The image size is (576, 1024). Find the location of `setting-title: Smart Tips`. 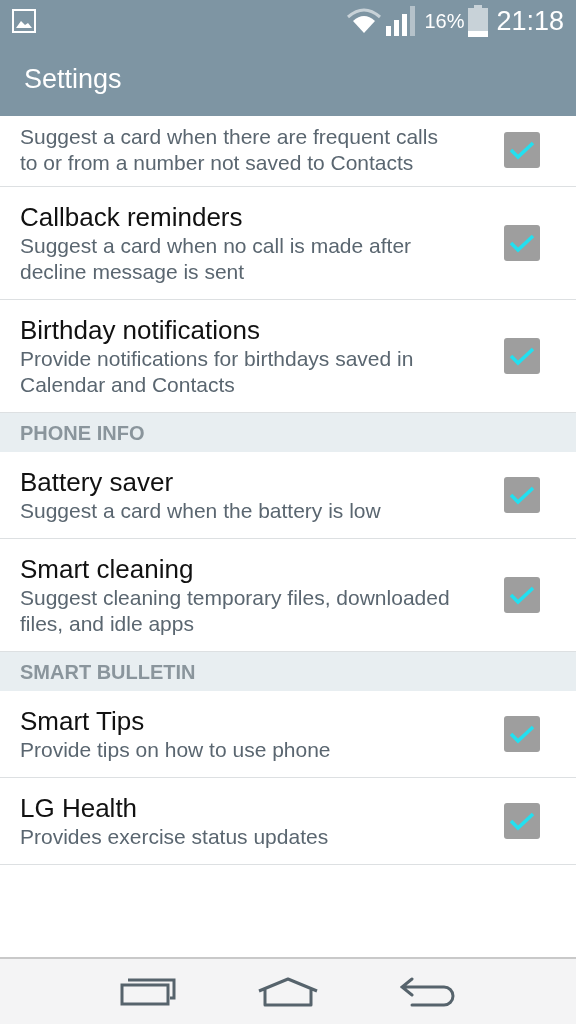

setting-title: Smart Tips is located at coordinates (83, 721).